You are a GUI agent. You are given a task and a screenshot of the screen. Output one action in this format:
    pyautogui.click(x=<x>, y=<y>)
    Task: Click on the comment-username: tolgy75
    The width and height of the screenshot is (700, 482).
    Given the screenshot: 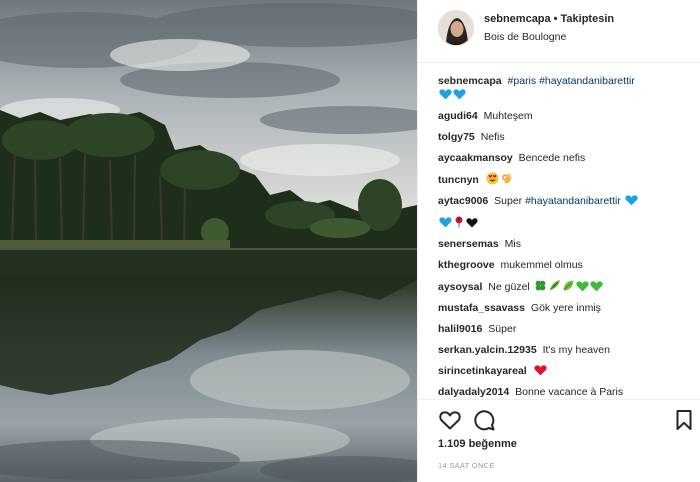 What is the action you would take?
    pyautogui.click(x=456, y=137)
    